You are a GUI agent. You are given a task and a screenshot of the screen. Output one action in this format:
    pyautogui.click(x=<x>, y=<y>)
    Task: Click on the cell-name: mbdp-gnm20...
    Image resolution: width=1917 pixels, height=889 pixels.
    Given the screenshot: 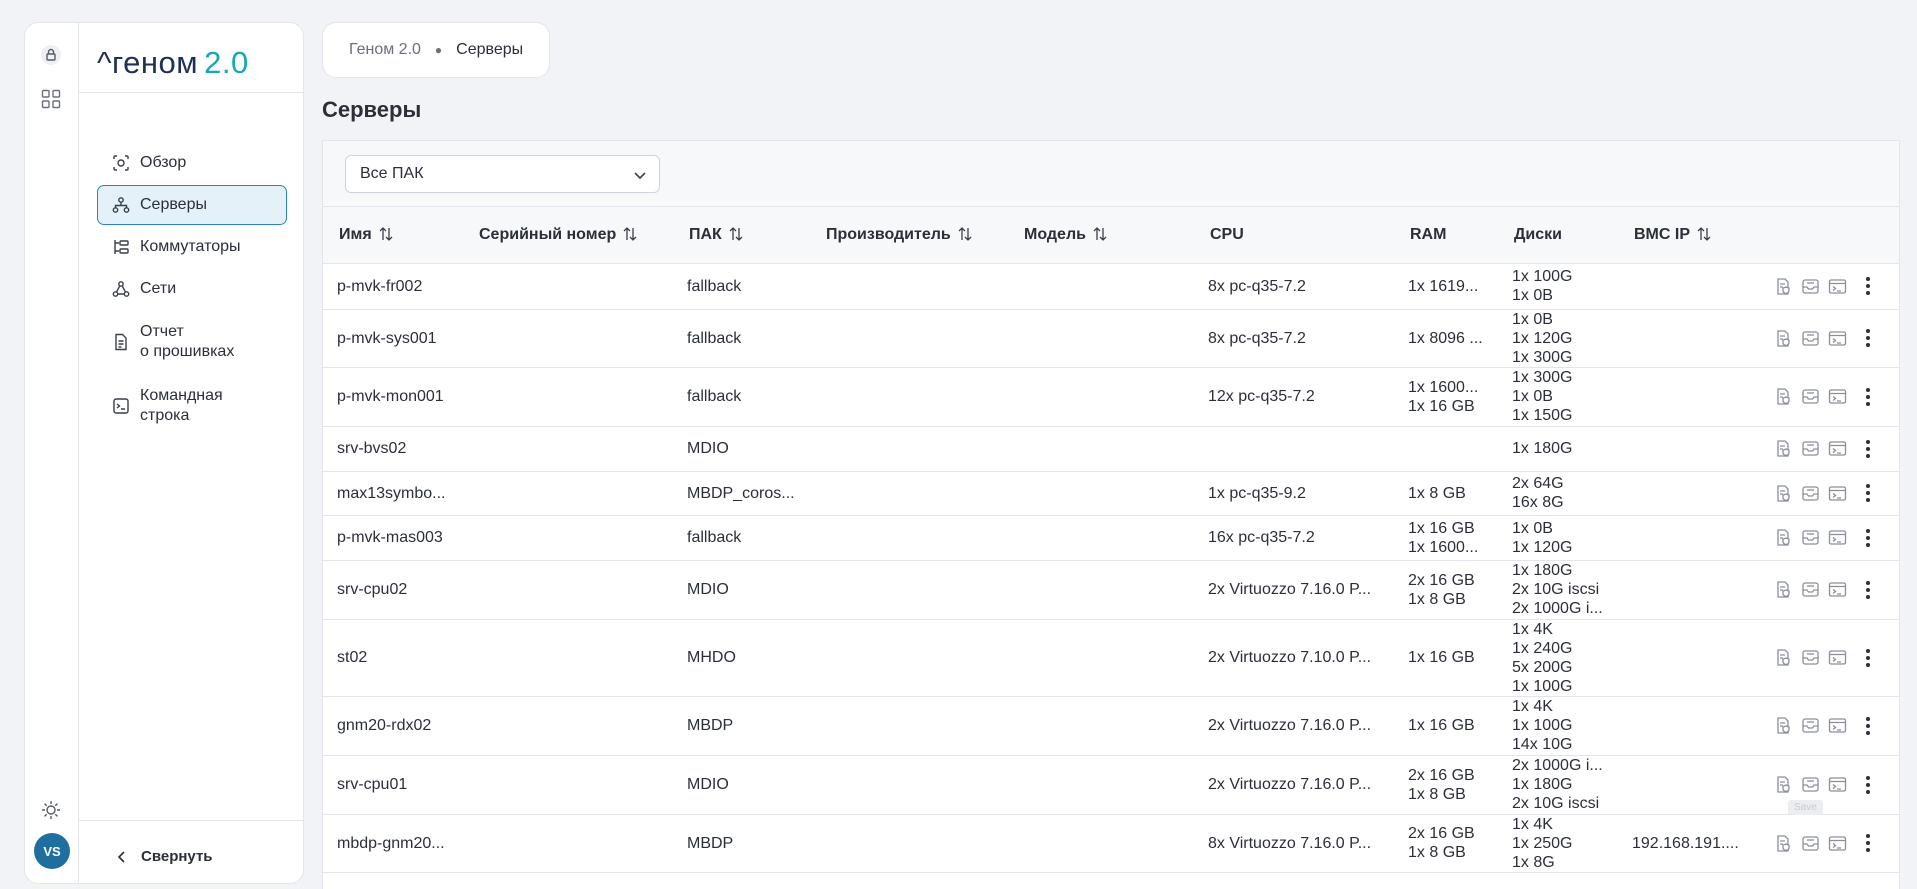 What is the action you would take?
    pyautogui.click(x=393, y=843)
    